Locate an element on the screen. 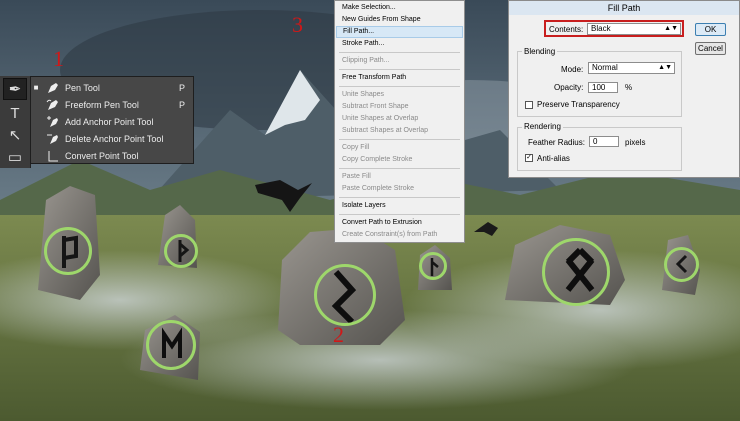  flyout-item-convert-point-tool: Convert Point Tool is located at coordinates (112, 155).